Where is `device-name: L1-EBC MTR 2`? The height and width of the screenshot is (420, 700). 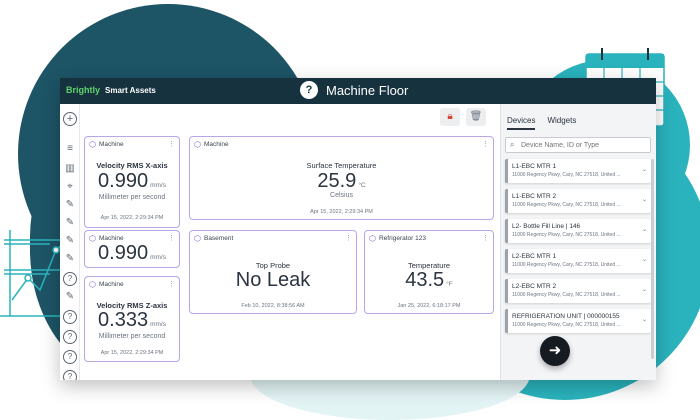 device-name: L1-EBC MTR 2 is located at coordinates (534, 196).